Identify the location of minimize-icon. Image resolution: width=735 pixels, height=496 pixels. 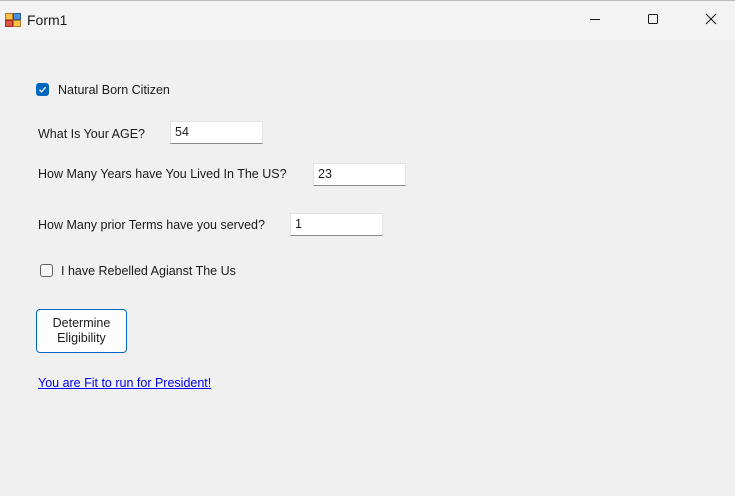
(595, 21).